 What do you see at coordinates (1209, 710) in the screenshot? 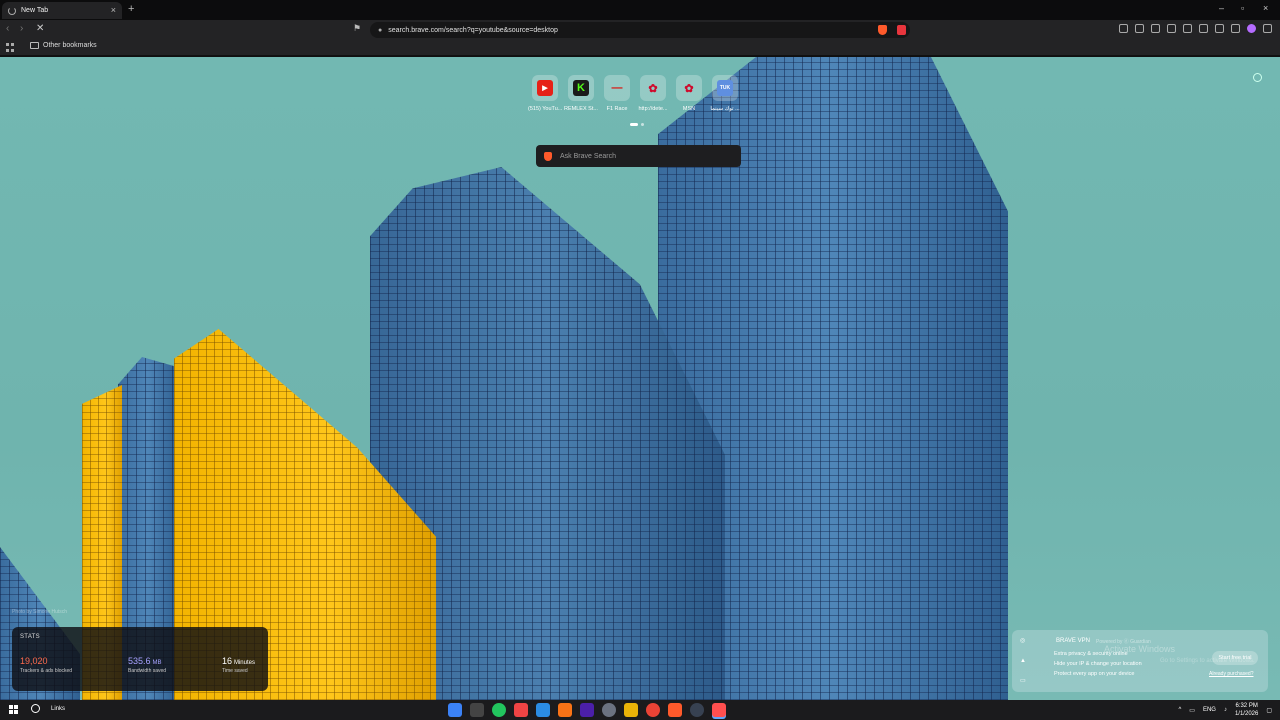
I see `language-indicator: ENG` at bounding box center [1209, 710].